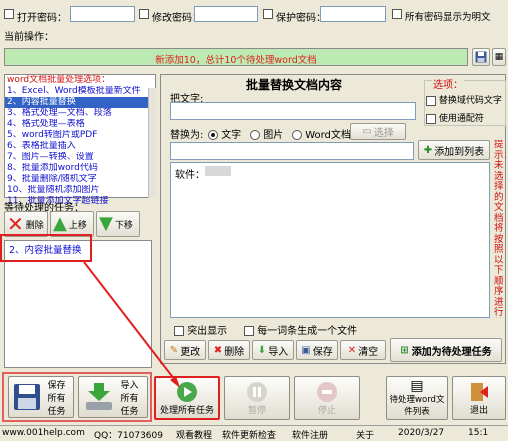 The height and width of the screenshot is (441, 508). Describe the element at coordinates (113, 397) in the screenshot. I see `import-all-tasks-button: 导入所有任务` at that location.